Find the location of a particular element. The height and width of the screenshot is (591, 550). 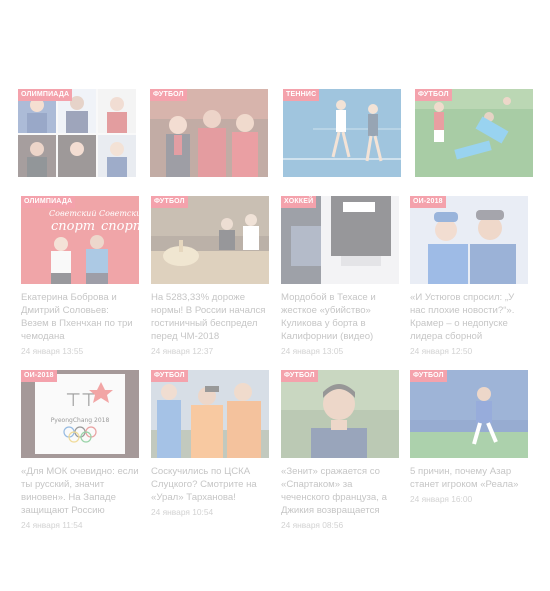

news-card: ОЛИМПИАДА is located at coordinates (77, 133).